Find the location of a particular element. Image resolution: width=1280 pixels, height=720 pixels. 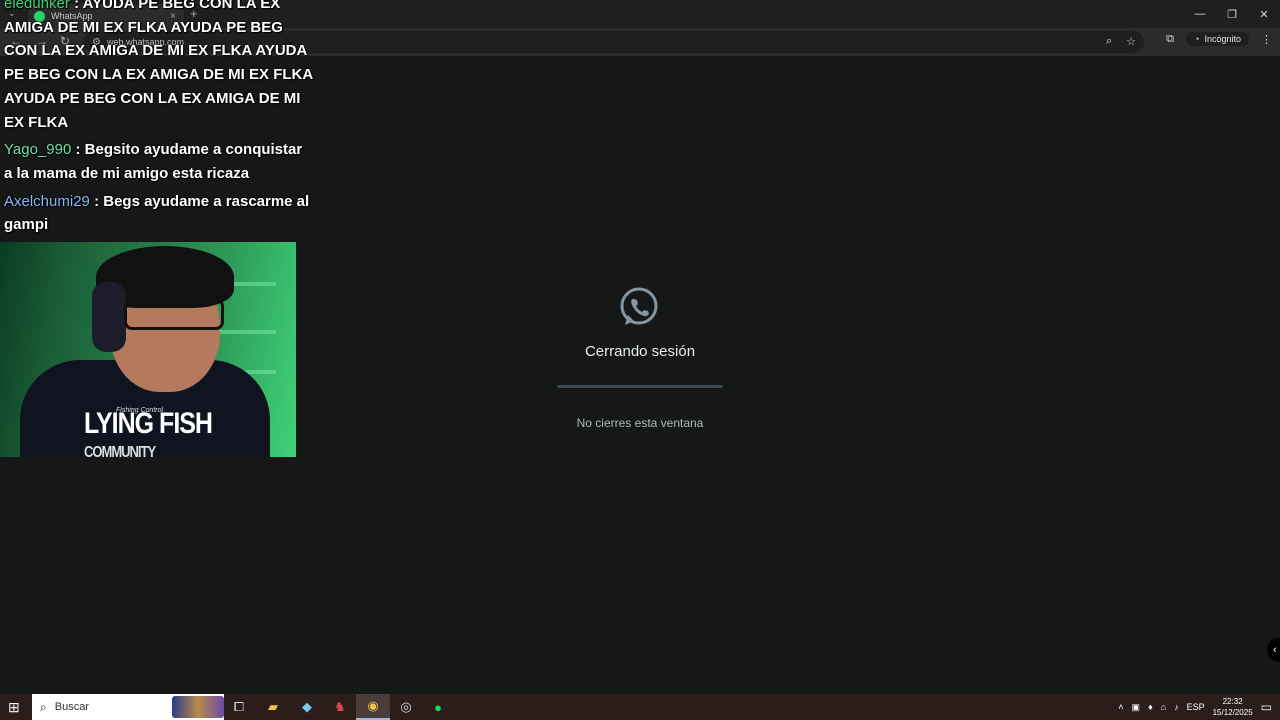

incognito-icon: ◔ is located at coordinates (1197, 39).